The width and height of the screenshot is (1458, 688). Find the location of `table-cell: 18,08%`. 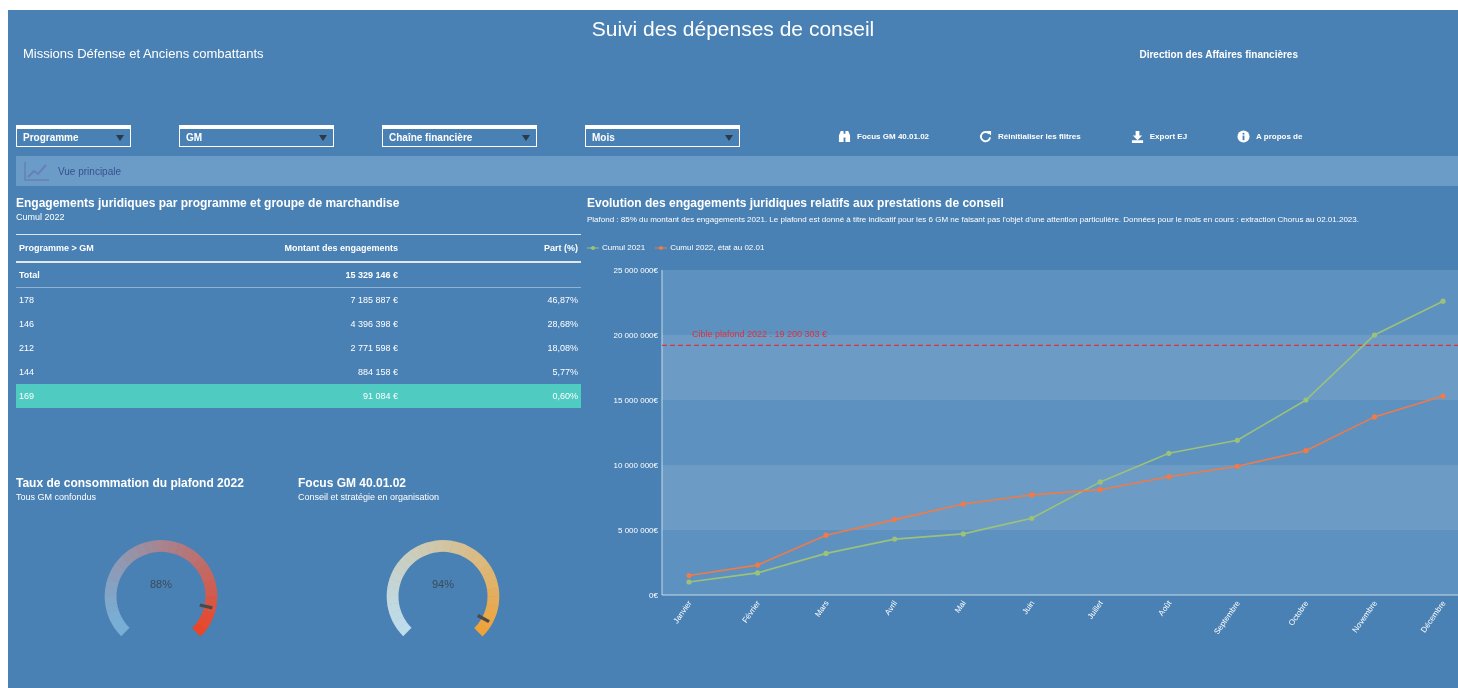

table-cell: 18,08% is located at coordinates (562, 348).